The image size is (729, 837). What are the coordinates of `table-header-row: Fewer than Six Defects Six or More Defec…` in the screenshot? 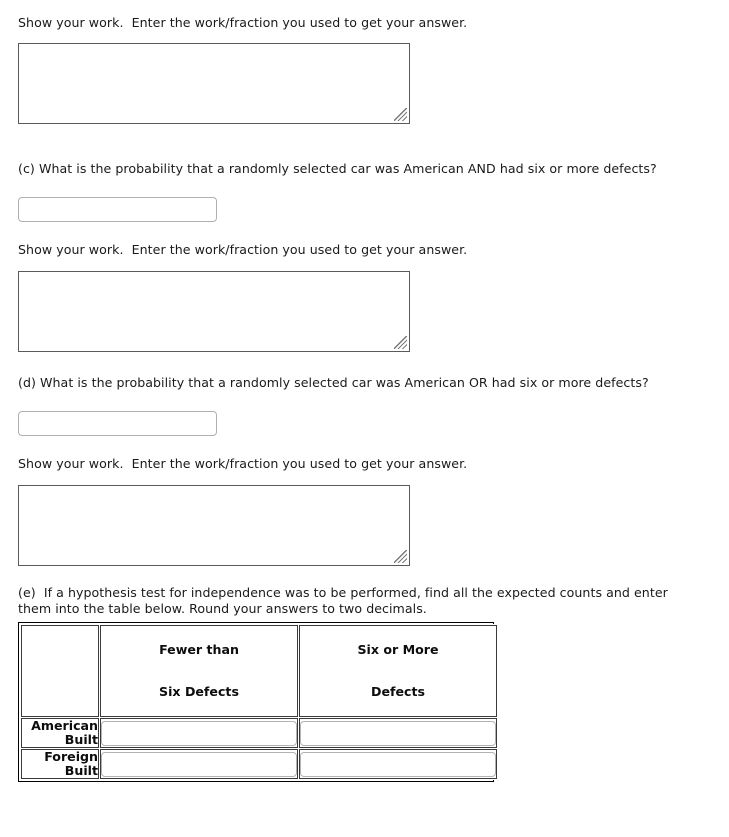 It's located at (259, 671).